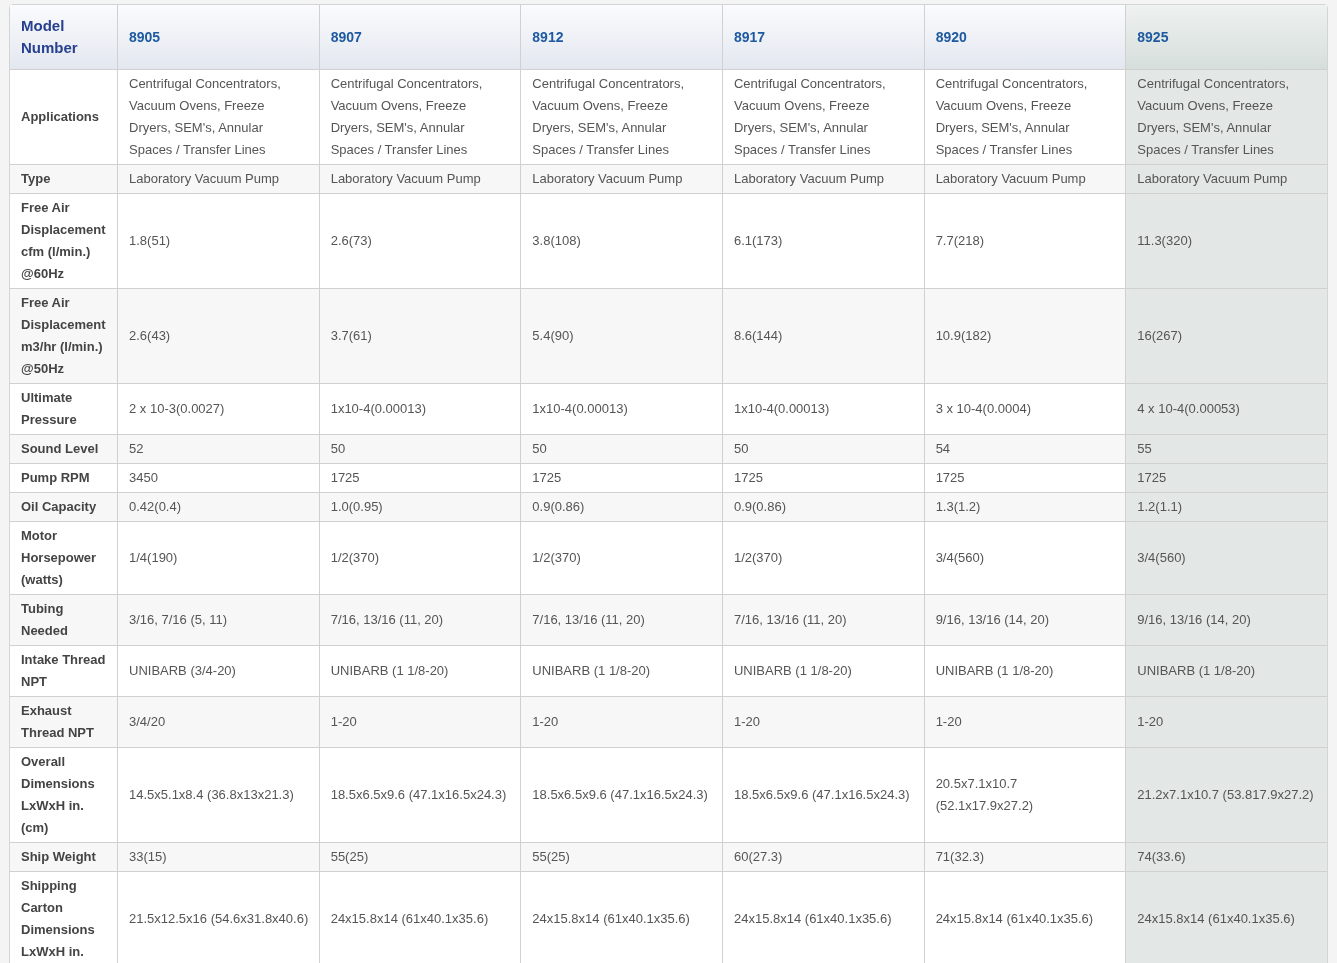  I want to click on table-cell: UNIBARB (1 1/8-20), so click(1226, 670).